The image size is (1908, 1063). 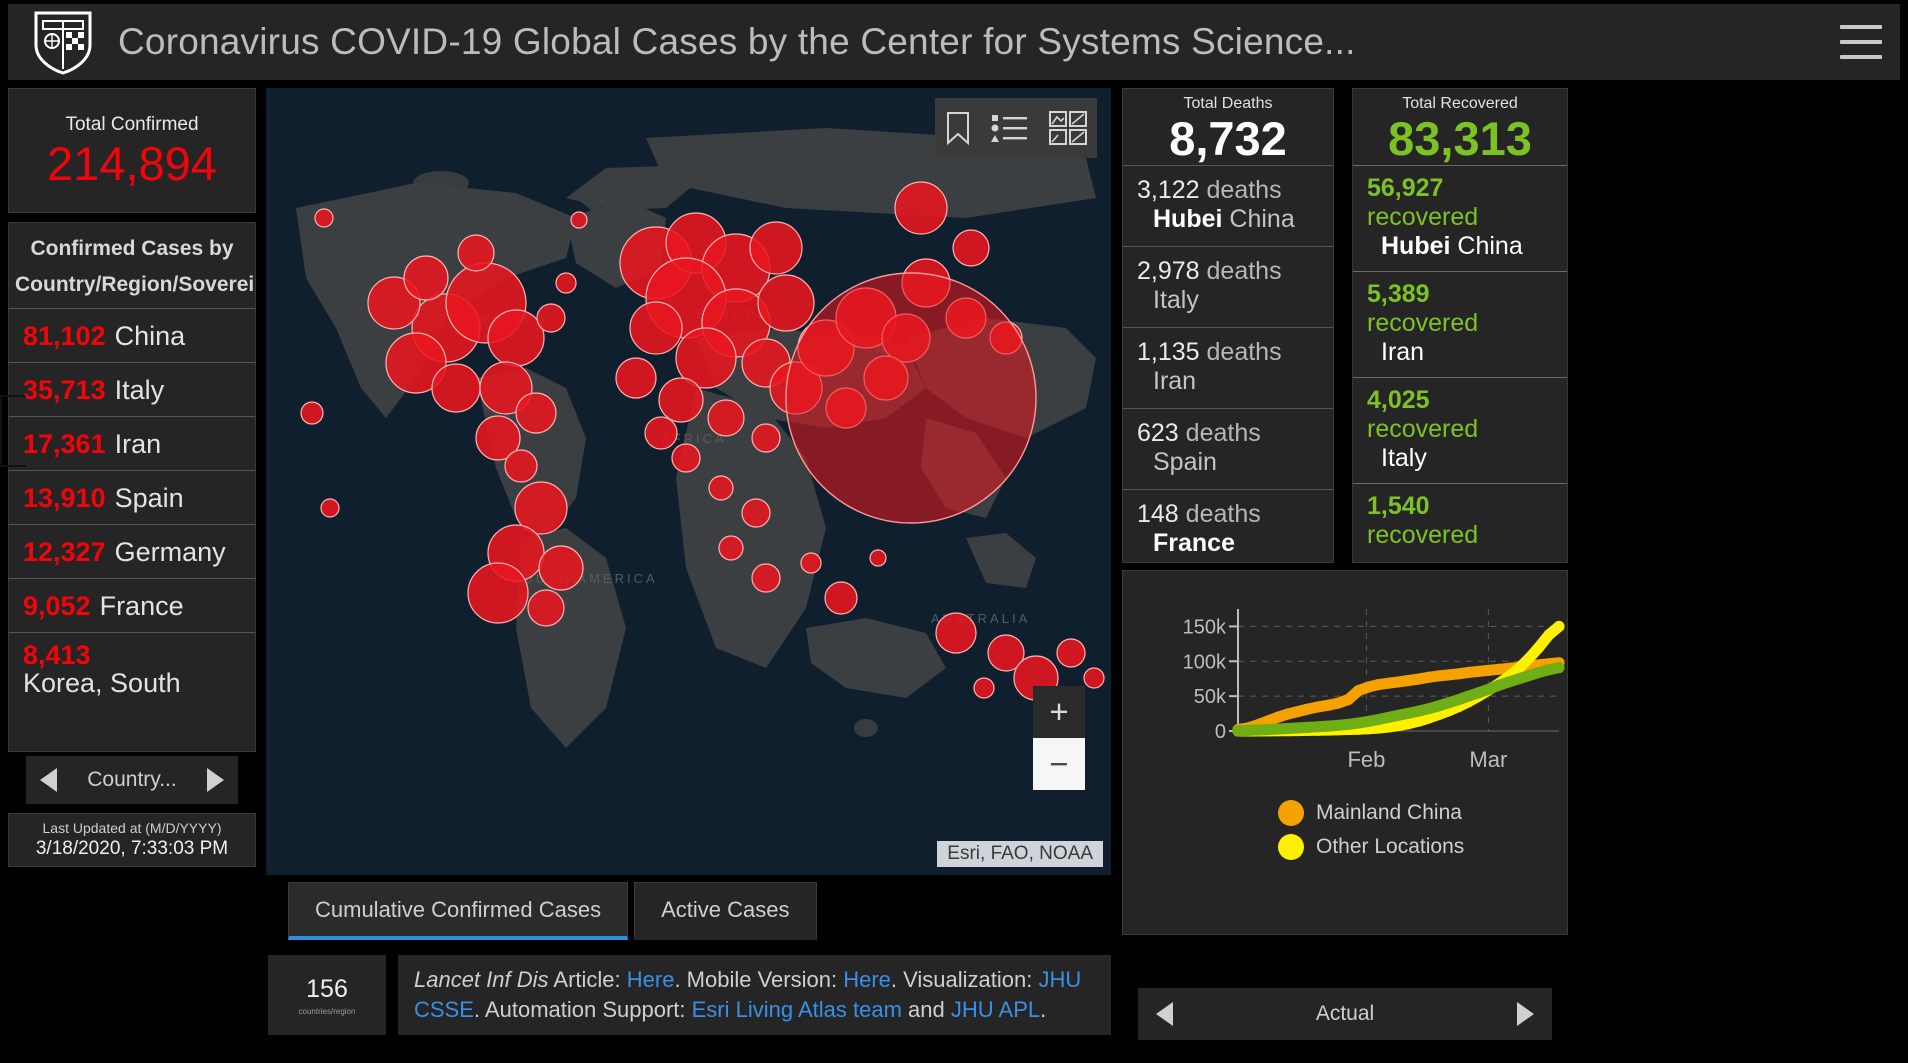 What do you see at coordinates (458, 911) in the screenshot?
I see `tab-cumulative-confirmed-cases: Cumulative Confirmed Cases` at bounding box center [458, 911].